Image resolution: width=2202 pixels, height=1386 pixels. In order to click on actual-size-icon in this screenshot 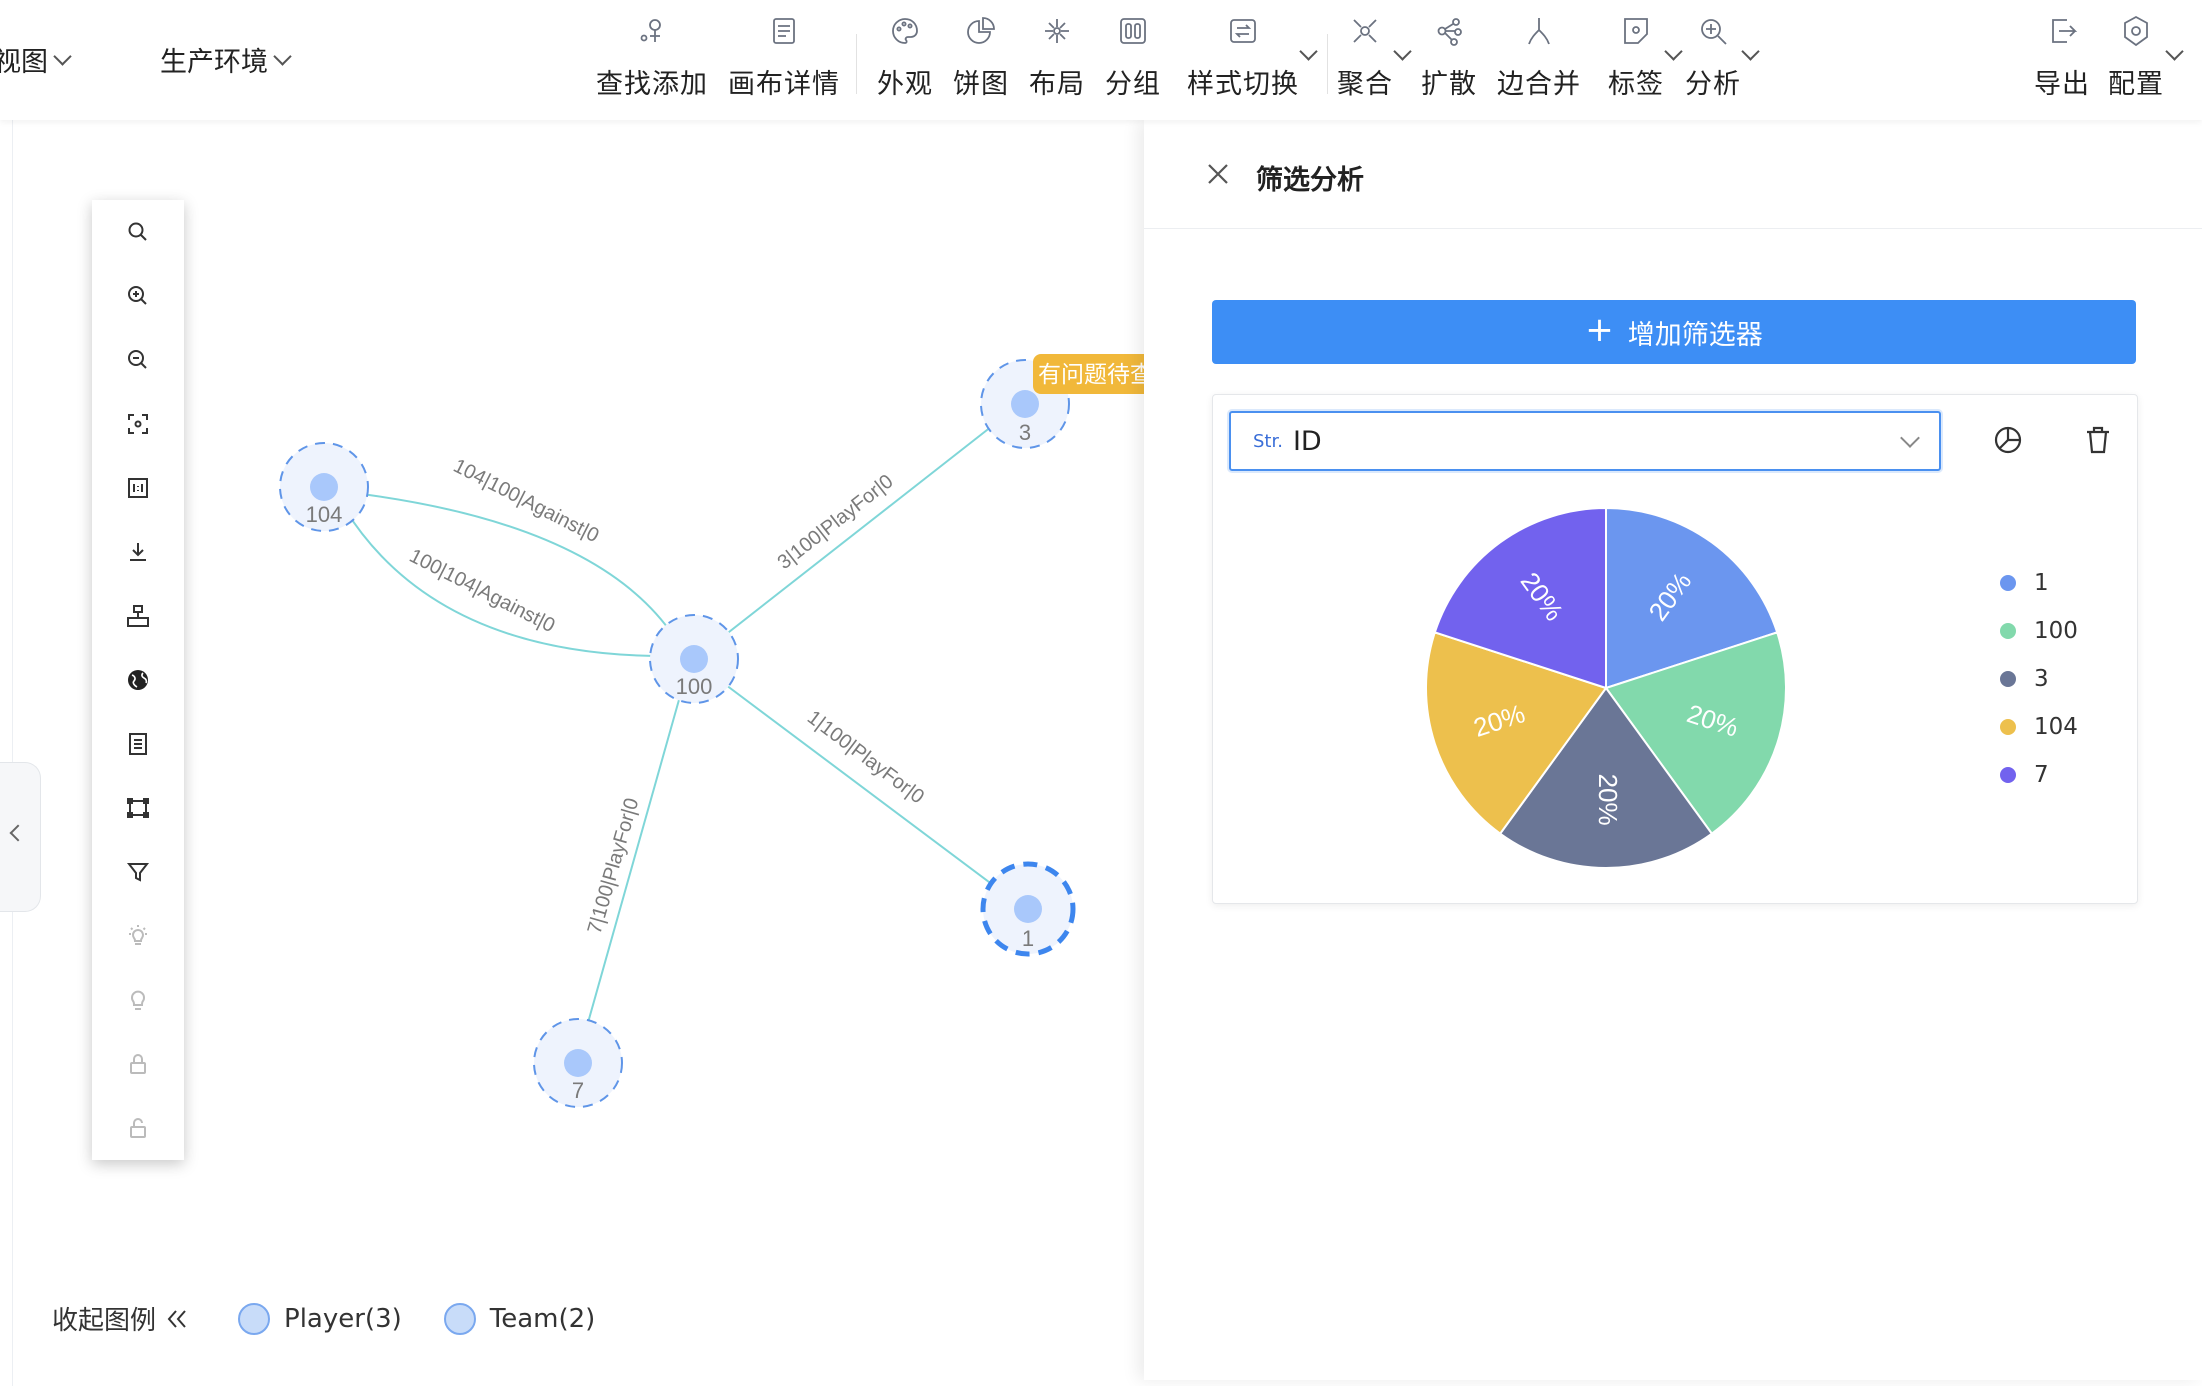, I will do `click(138, 488)`.